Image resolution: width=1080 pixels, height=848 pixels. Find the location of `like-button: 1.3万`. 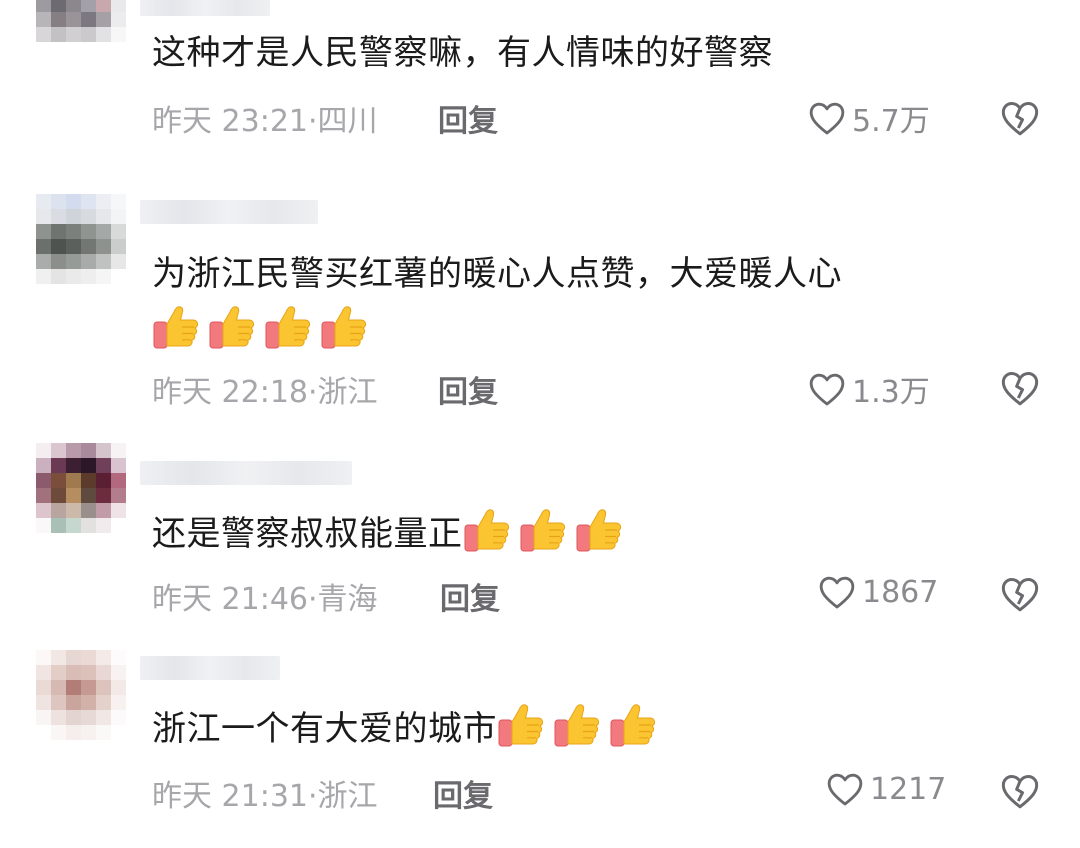

like-button: 1.3万 is located at coordinates (869, 389).